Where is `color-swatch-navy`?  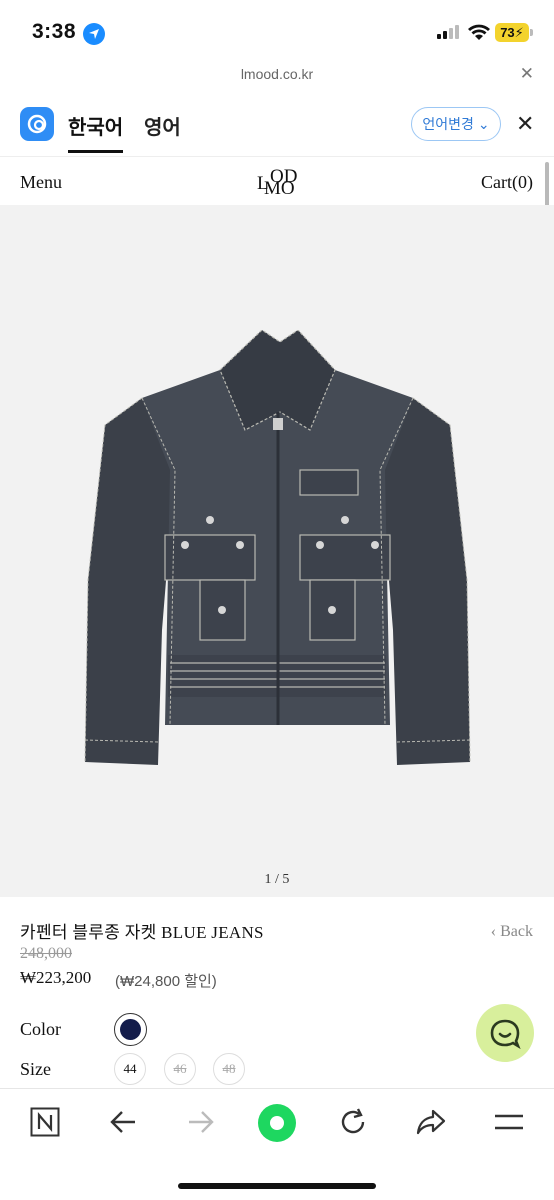 color-swatch-navy is located at coordinates (130, 1029).